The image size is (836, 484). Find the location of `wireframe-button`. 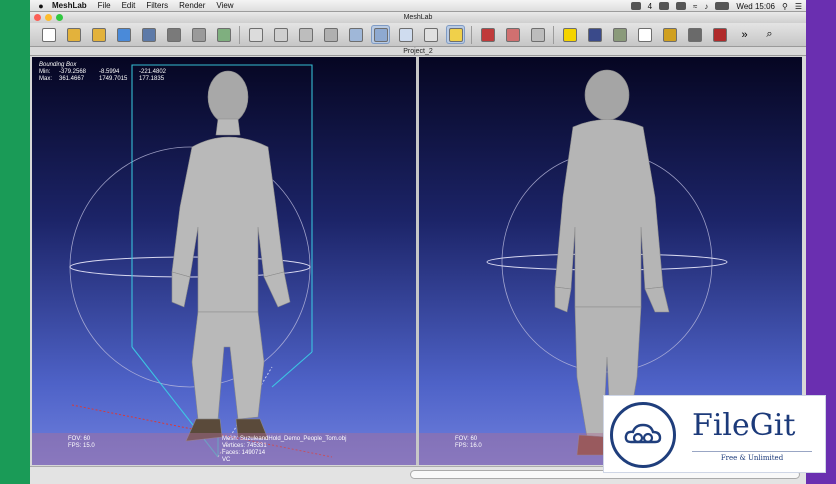

wireframe-button is located at coordinates (305, 34).